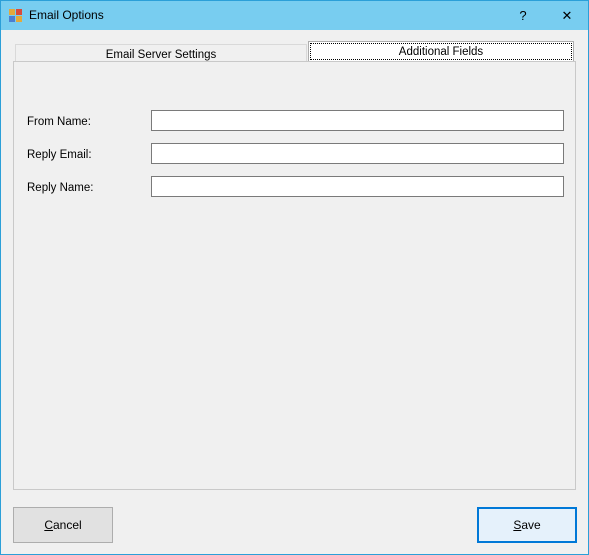  Describe the element at coordinates (294, 15) in the screenshot. I see `title-bar: Email Options ? ✕` at that location.